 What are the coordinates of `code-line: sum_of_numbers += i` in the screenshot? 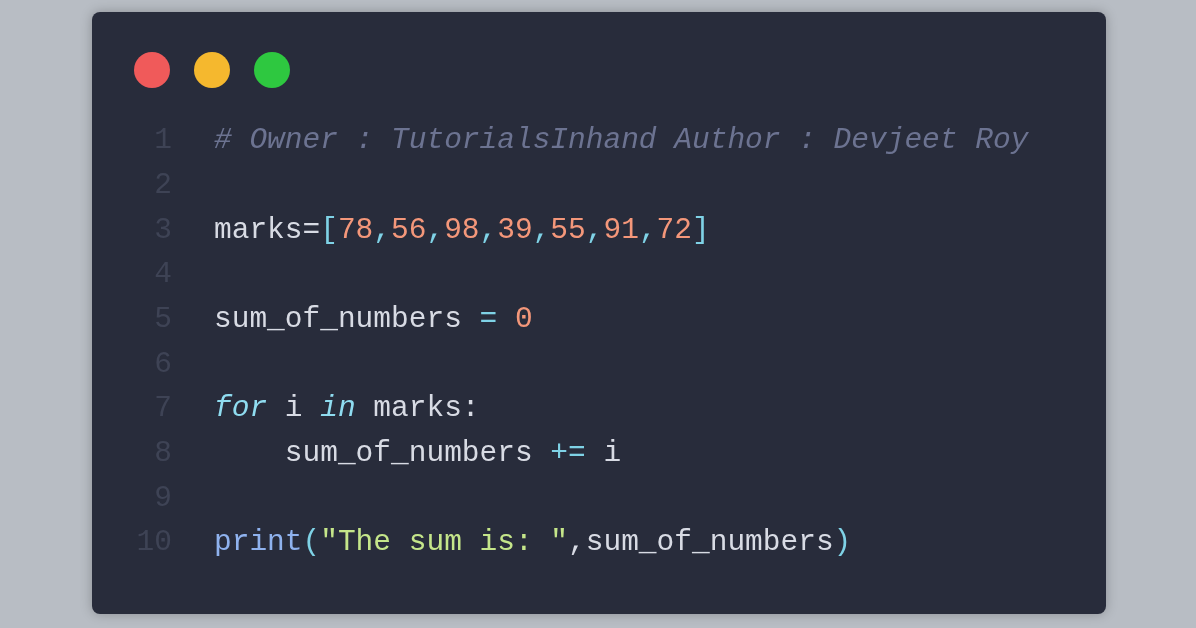 It's located at (452, 454).